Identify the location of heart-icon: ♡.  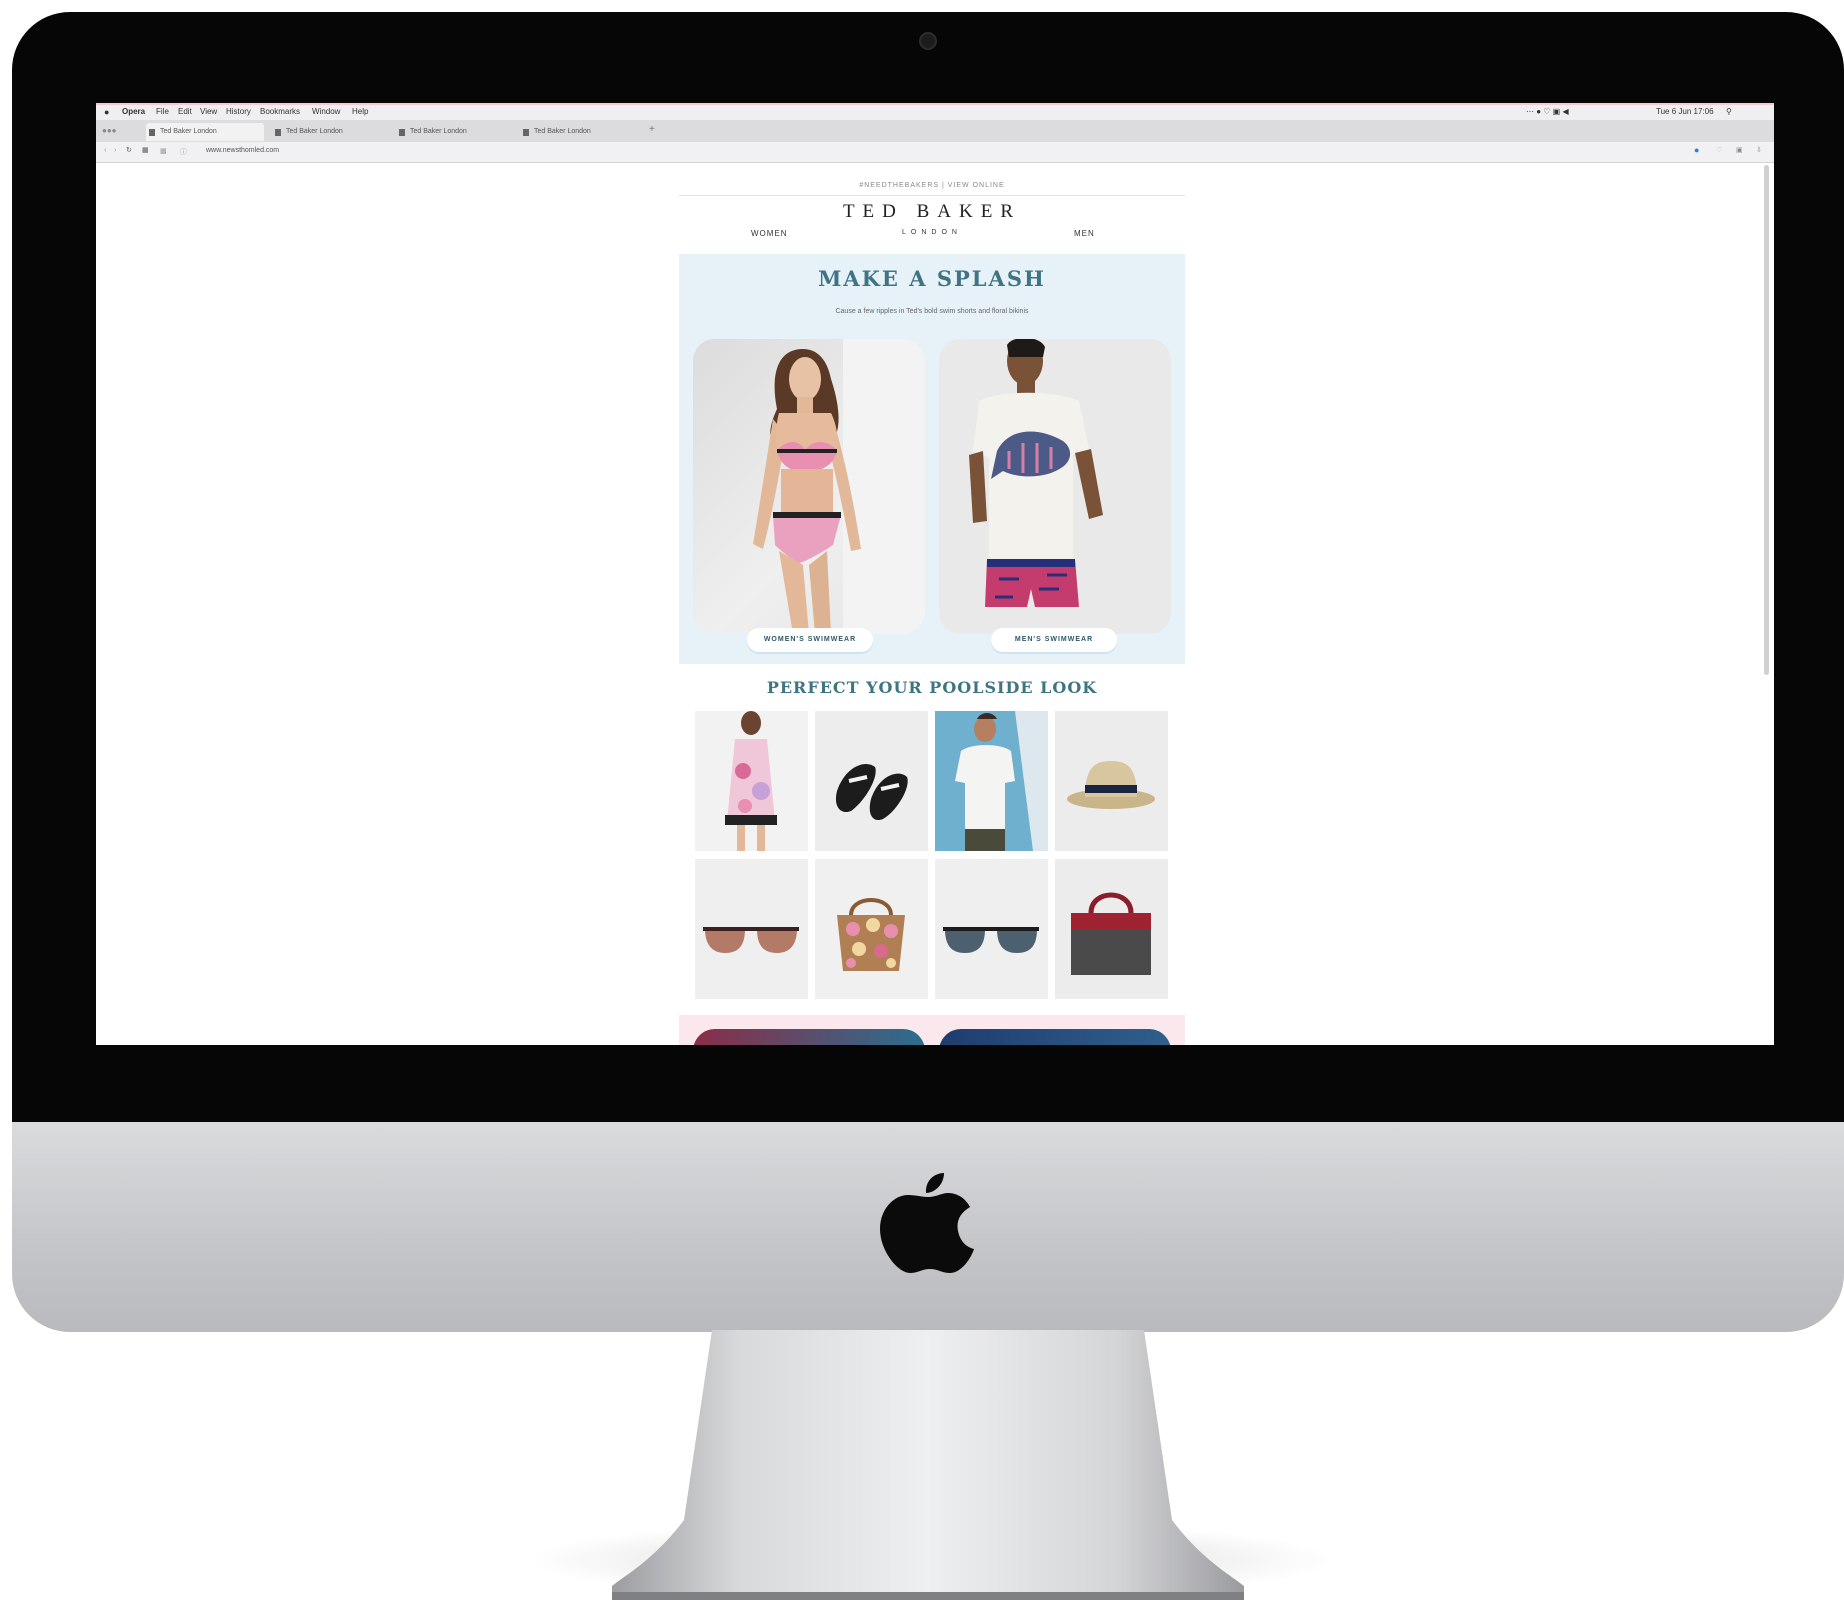
(1719, 150).